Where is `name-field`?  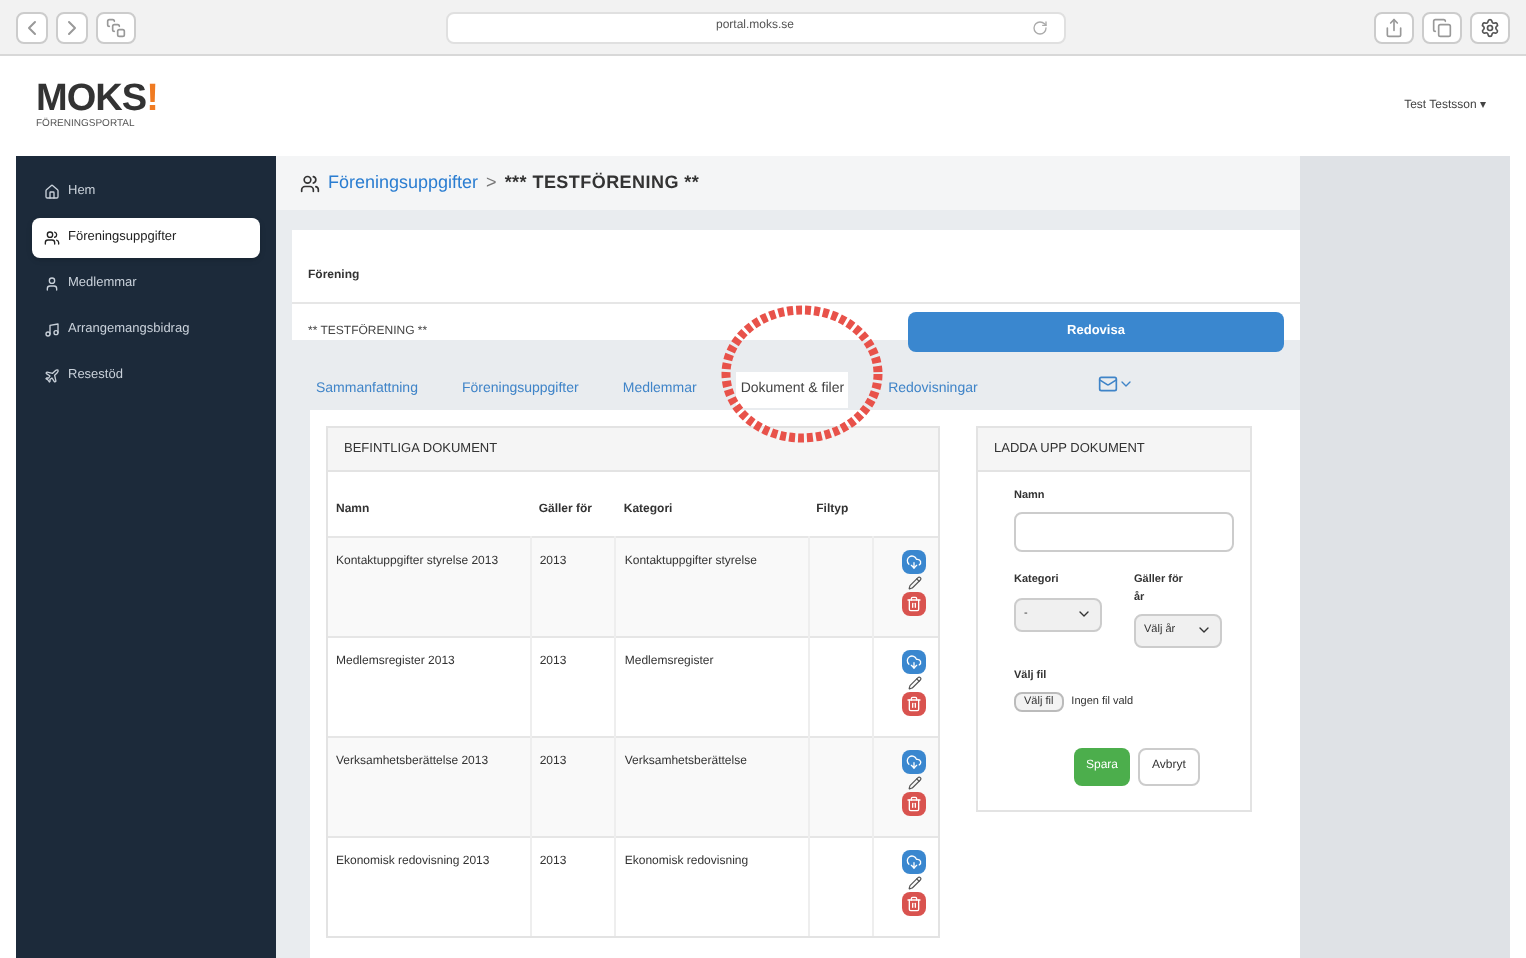 name-field is located at coordinates (1124, 532).